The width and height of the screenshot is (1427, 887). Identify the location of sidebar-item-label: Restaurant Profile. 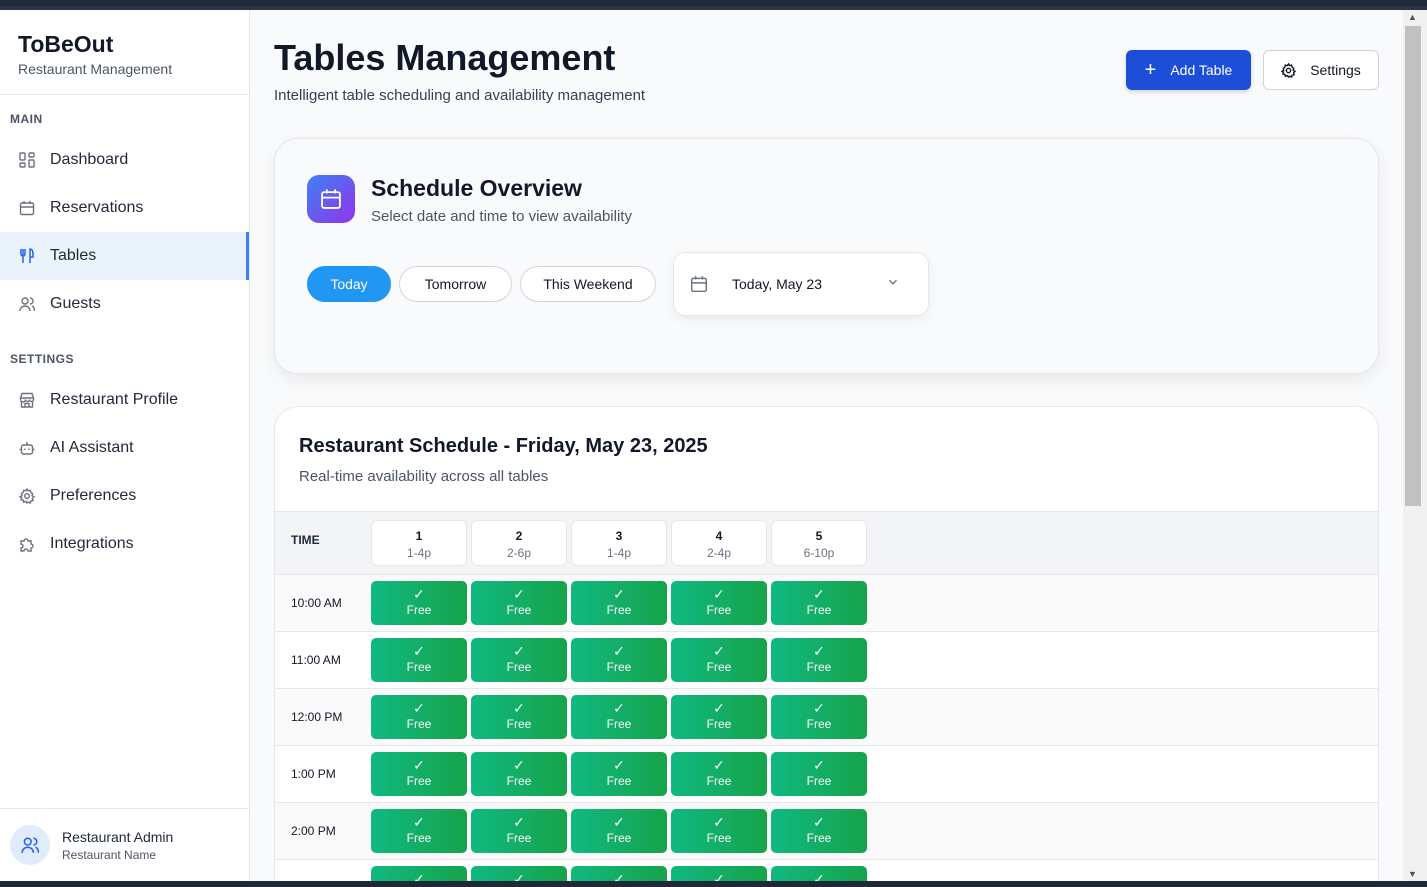
(114, 399).